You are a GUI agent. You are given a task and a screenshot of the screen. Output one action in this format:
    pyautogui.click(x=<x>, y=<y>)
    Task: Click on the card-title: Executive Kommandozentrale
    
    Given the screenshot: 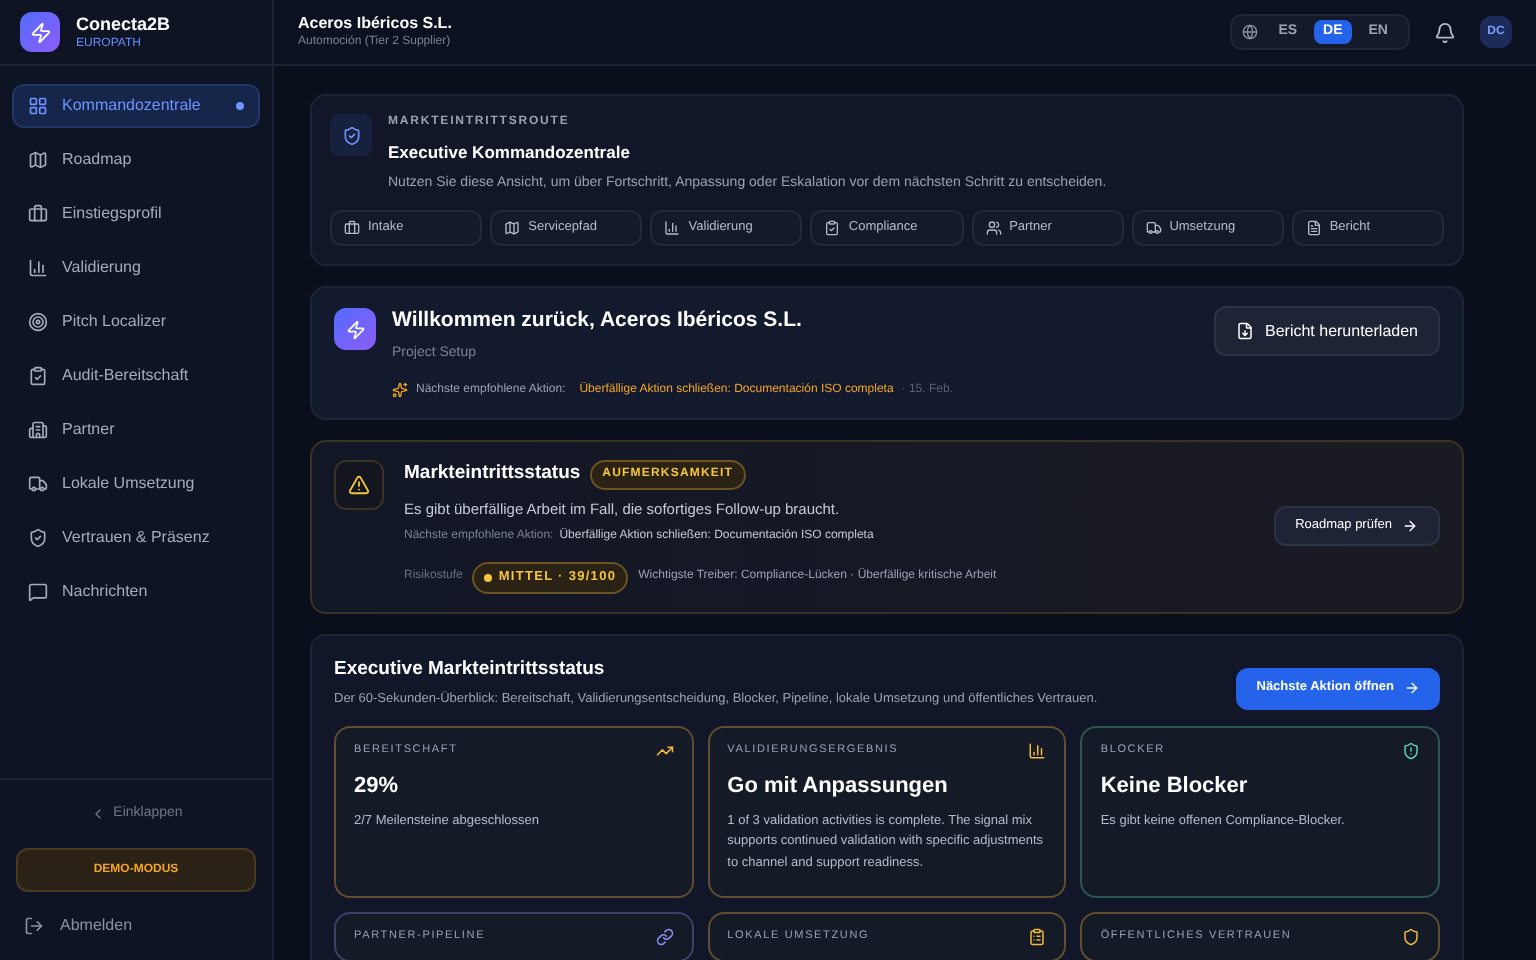 What is the action you would take?
    pyautogui.click(x=510, y=153)
    